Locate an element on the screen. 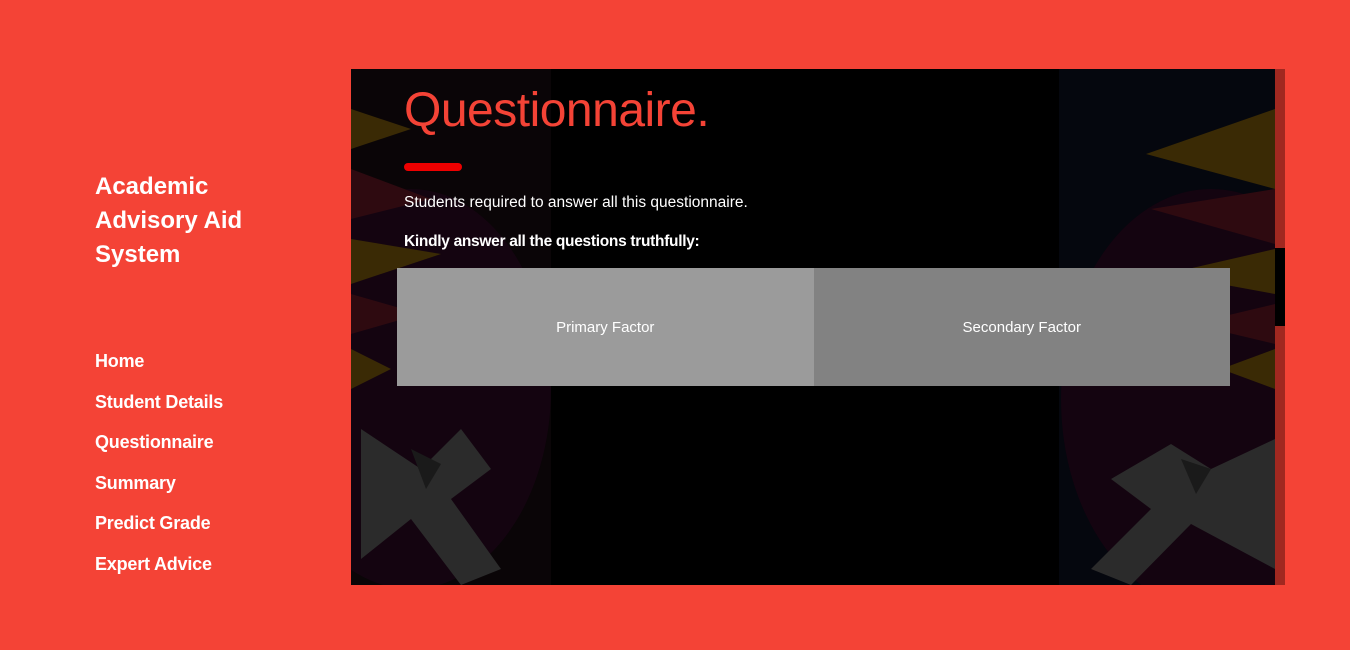  nav-item-student-details: Student Details is located at coordinates (215, 411).